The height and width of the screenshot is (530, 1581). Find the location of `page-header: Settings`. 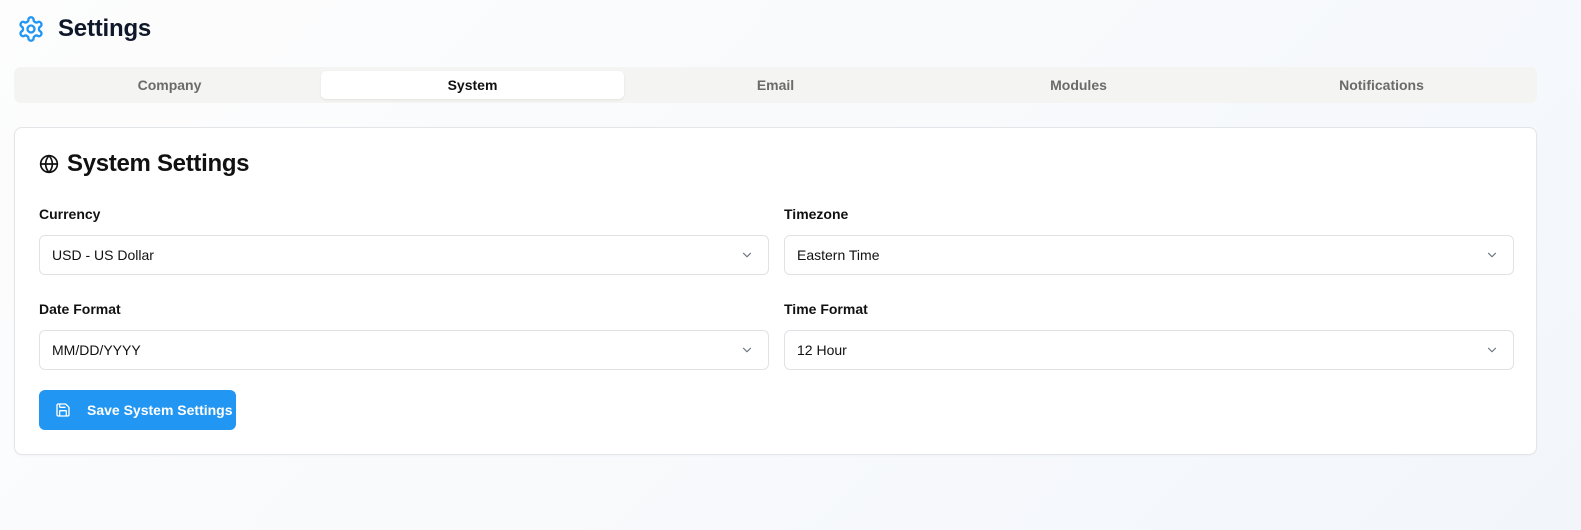

page-header: Settings is located at coordinates (83, 29).